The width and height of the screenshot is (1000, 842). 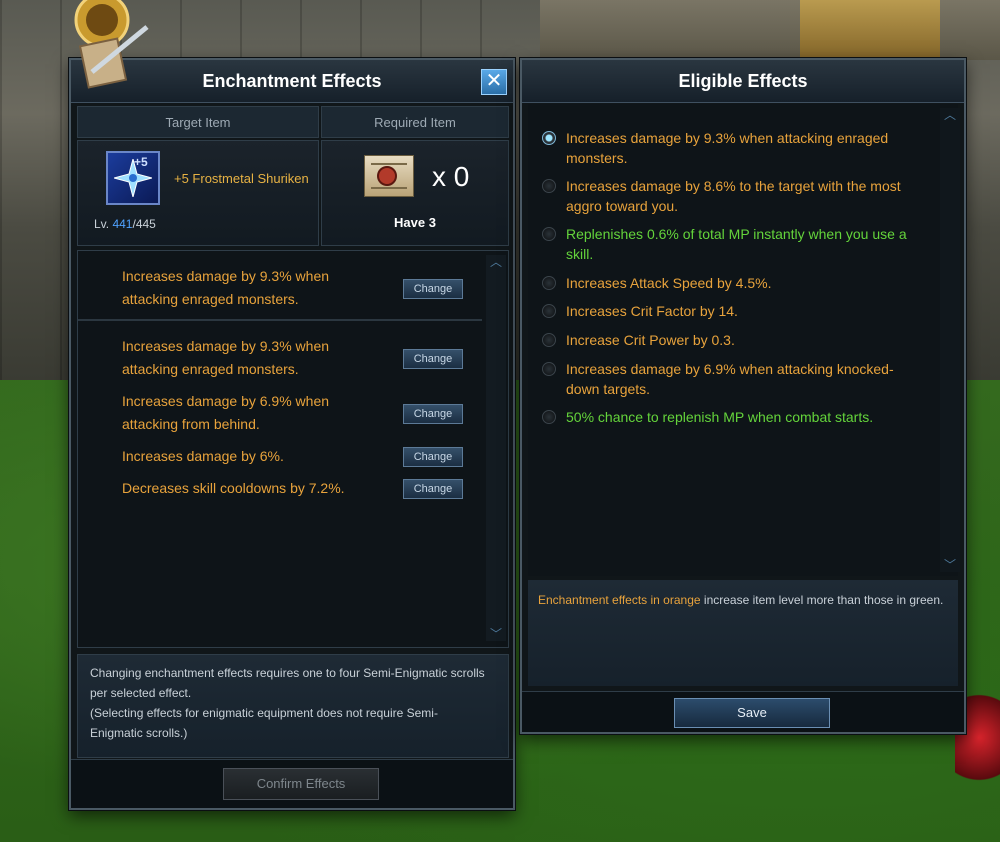 What do you see at coordinates (619, 600) in the screenshot?
I see `legend-orange: Enchantment effects in orange` at bounding box center [619, 600].